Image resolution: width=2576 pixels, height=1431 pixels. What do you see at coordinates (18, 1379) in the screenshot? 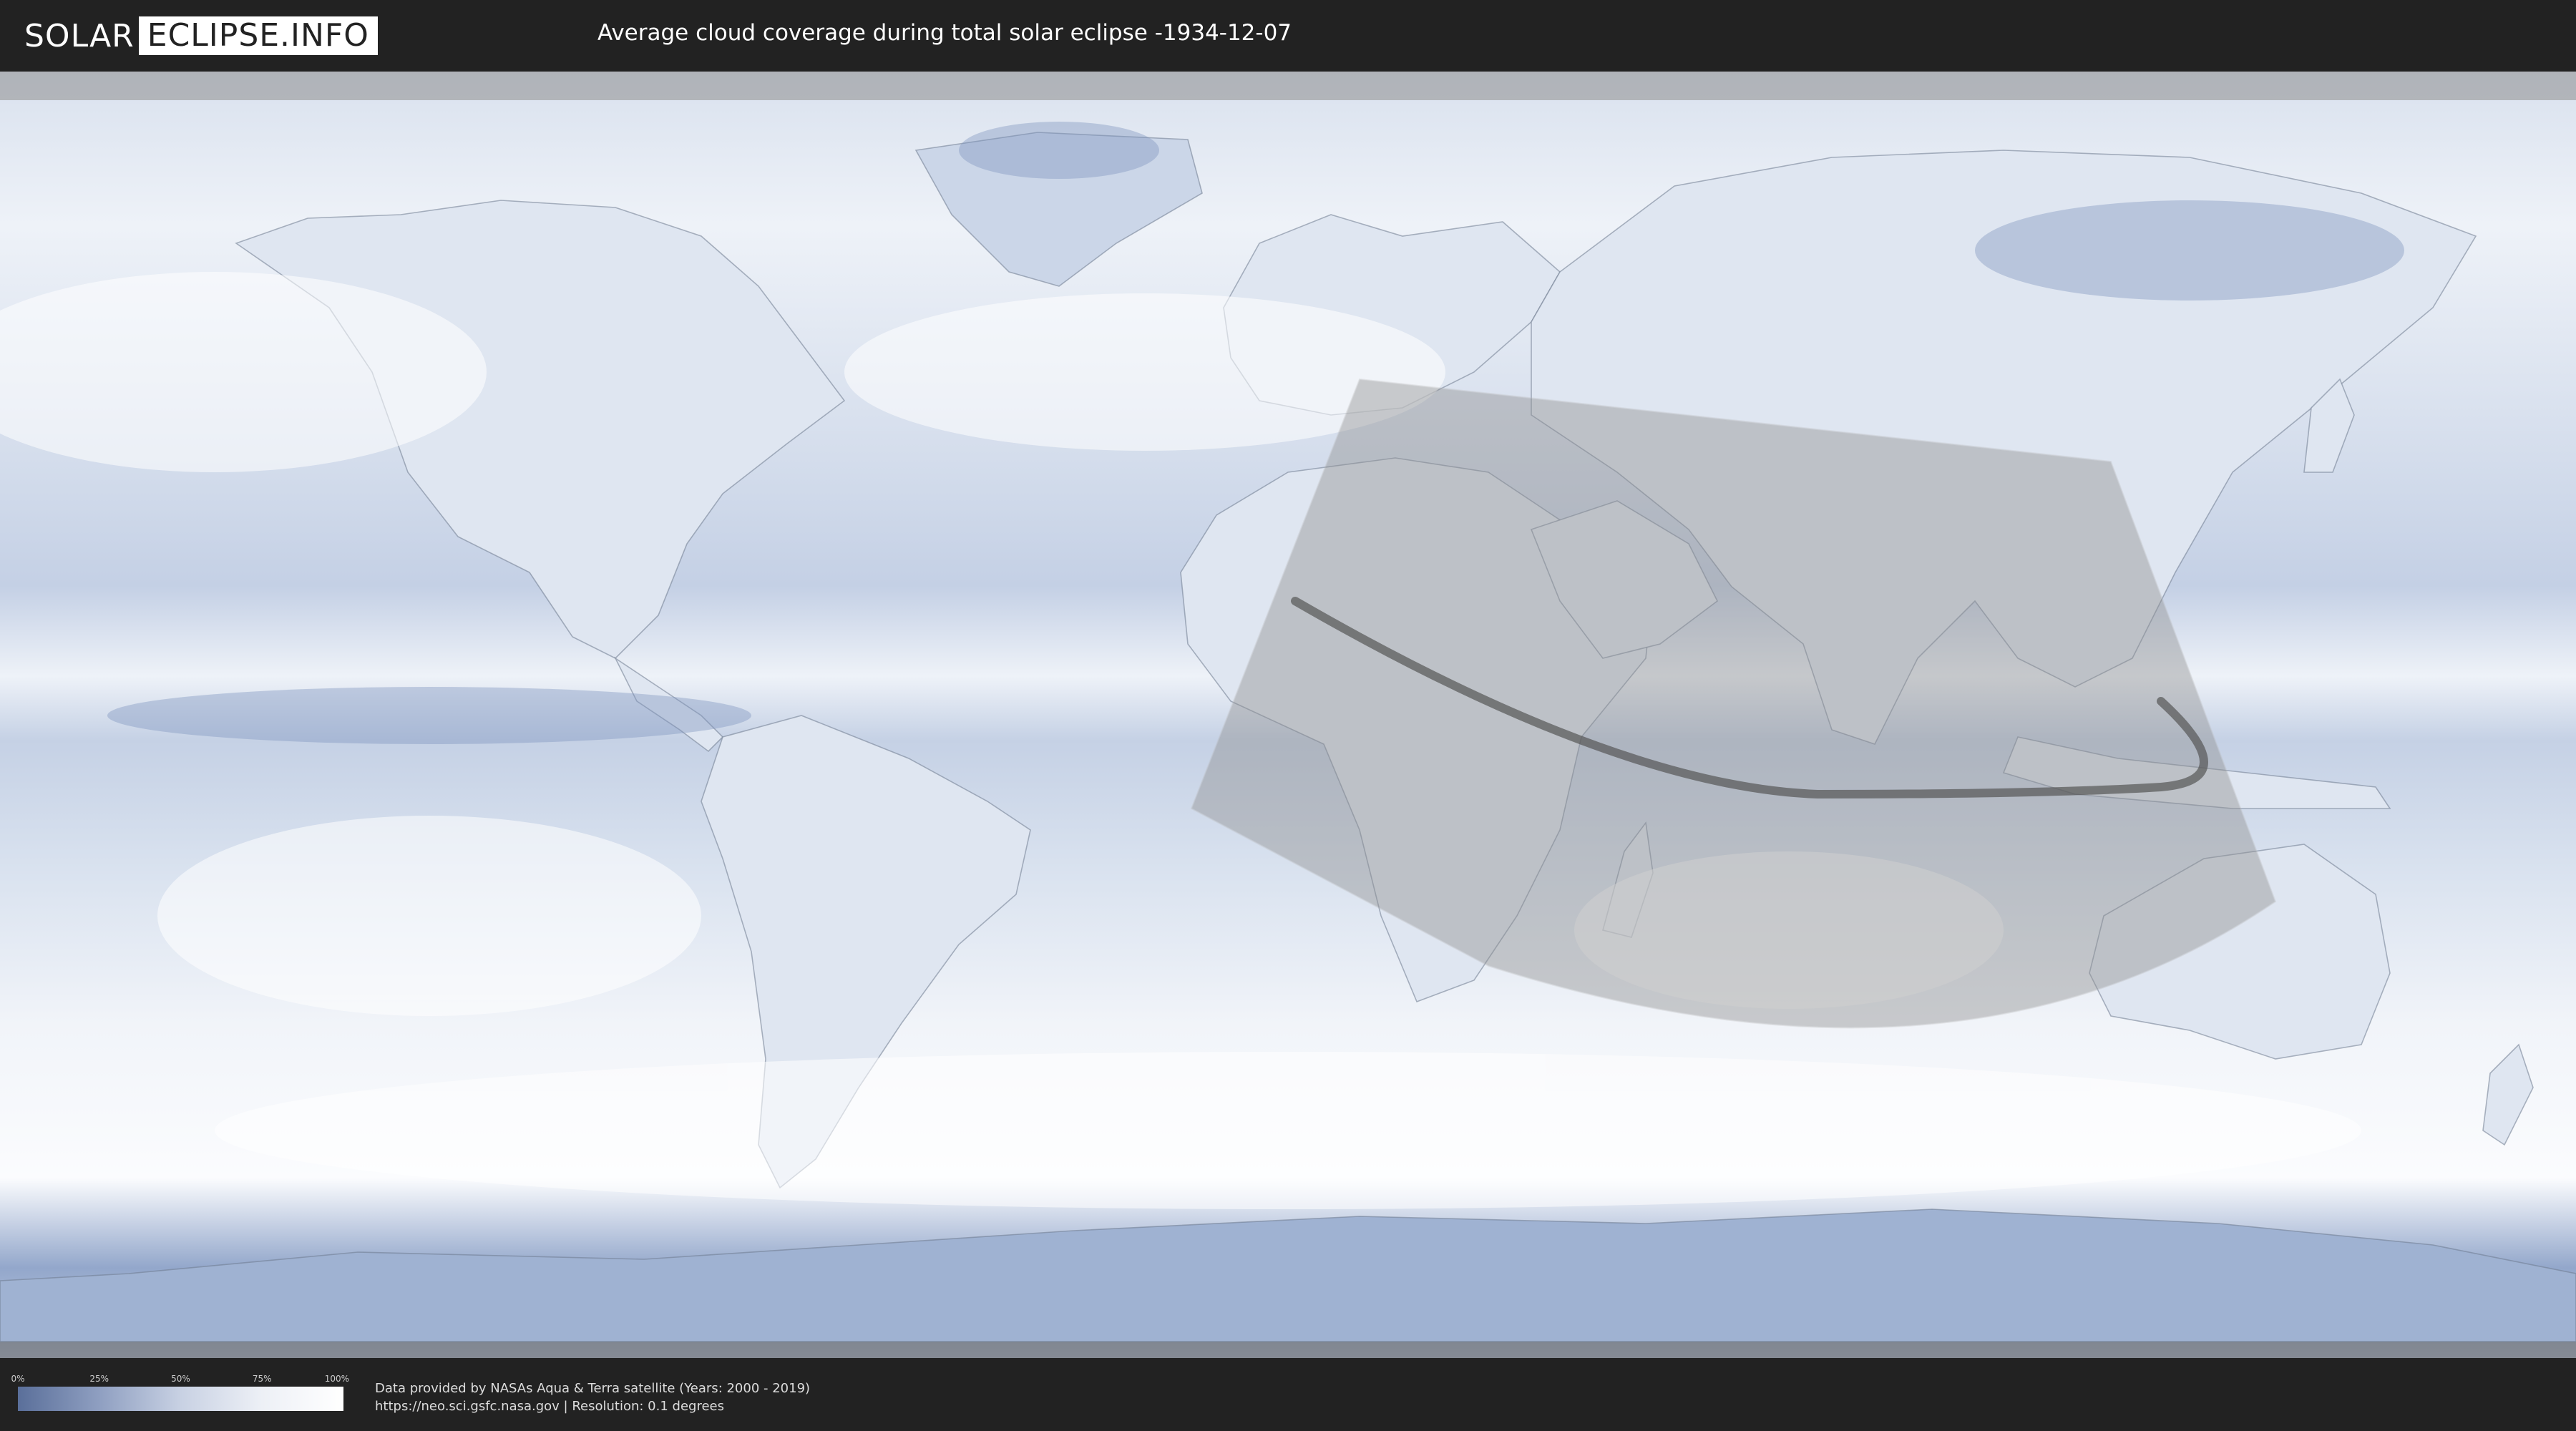
I see `legend-tick-0: 0%` at bounding box center [18, 1379].